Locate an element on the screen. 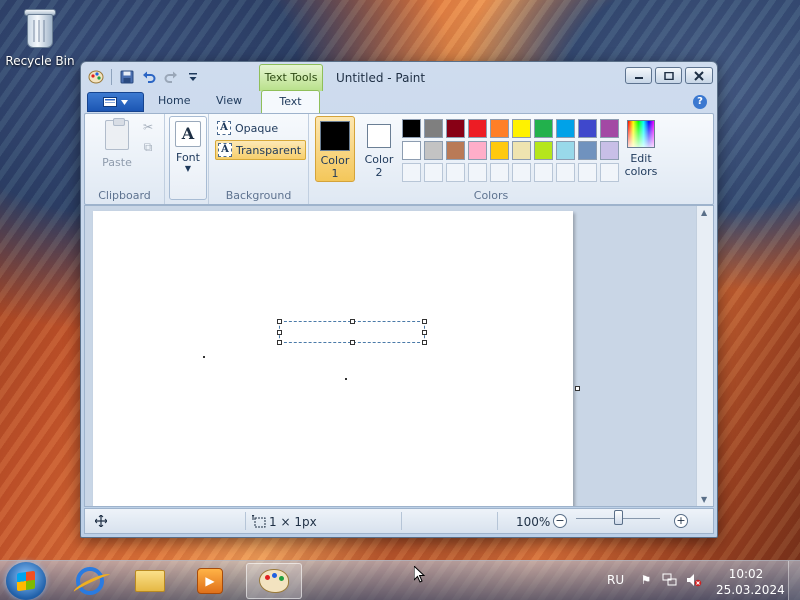 This screenshot has height=600, width=800. chevron-down-icon is located at coordinates (124, 102).